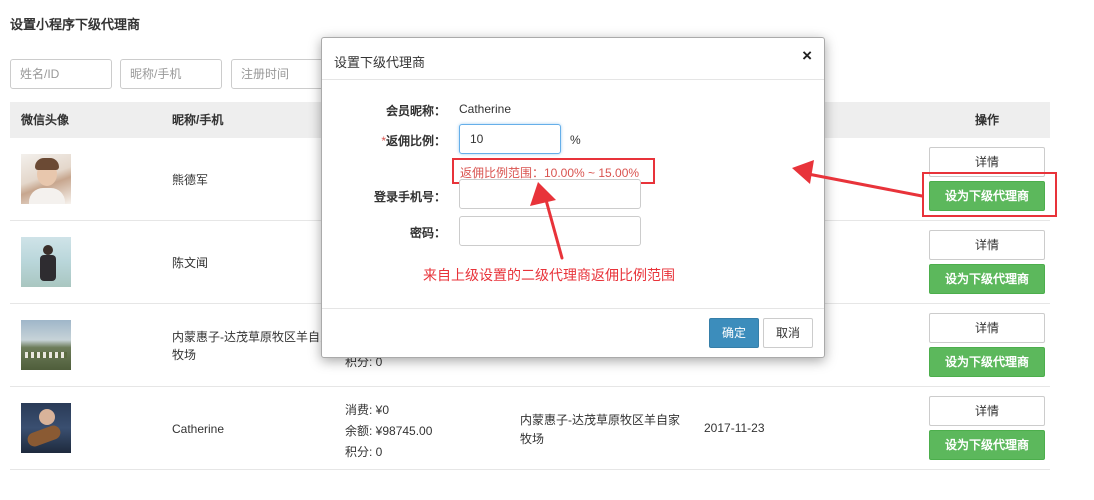 This screenshot has width=1094, height=500. What do you see at coordinates (550, 231) in the screenshot?
I see `password-input` at bounding box center [550, 231].